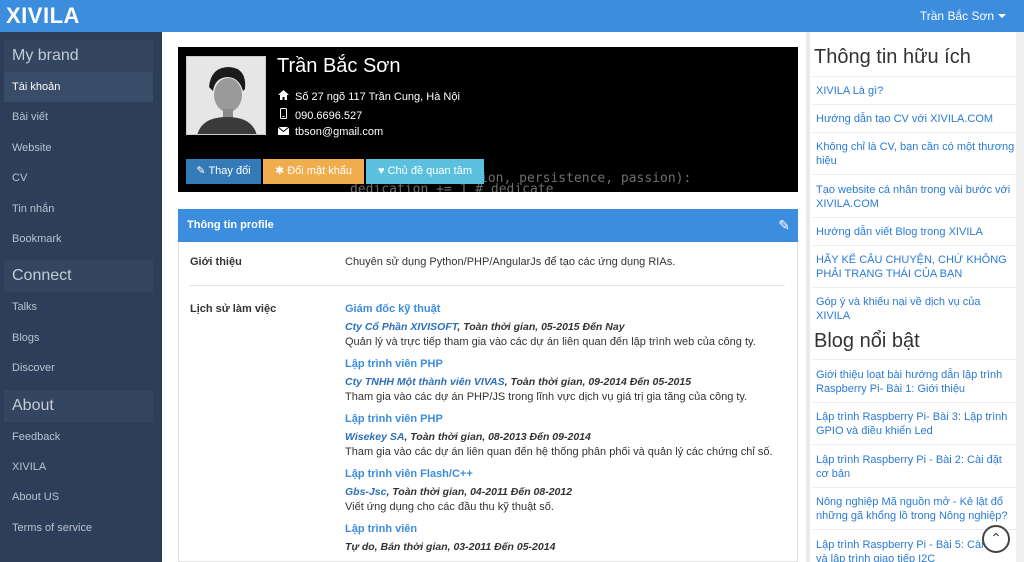 Image resolution: width=1024 pixels, height=562 pixels. I want to click on divider, so click(487, 285).